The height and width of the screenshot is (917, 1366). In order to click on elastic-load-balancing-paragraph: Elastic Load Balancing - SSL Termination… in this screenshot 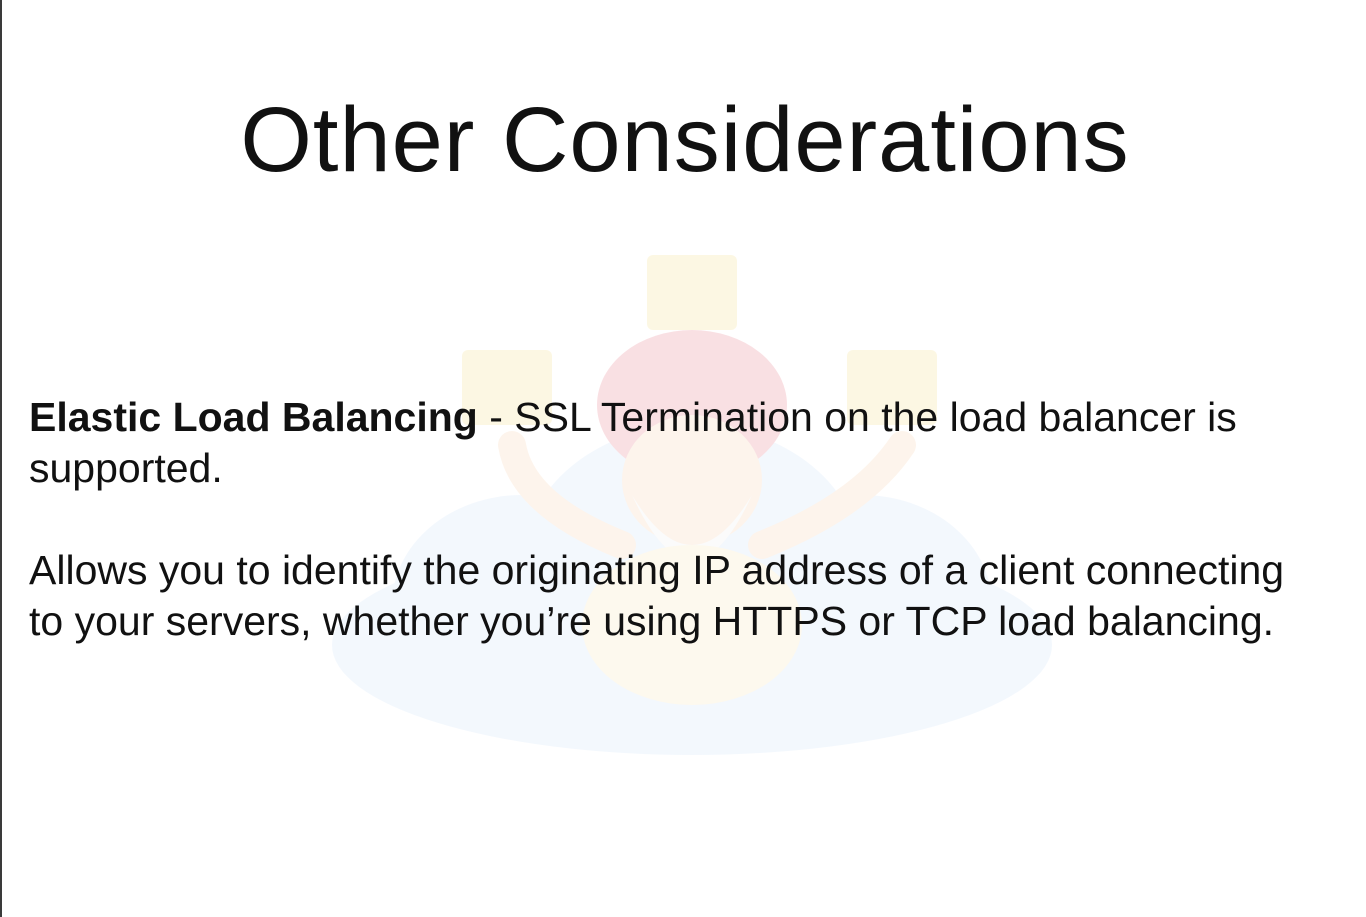, I will do `click(679, 443)`.